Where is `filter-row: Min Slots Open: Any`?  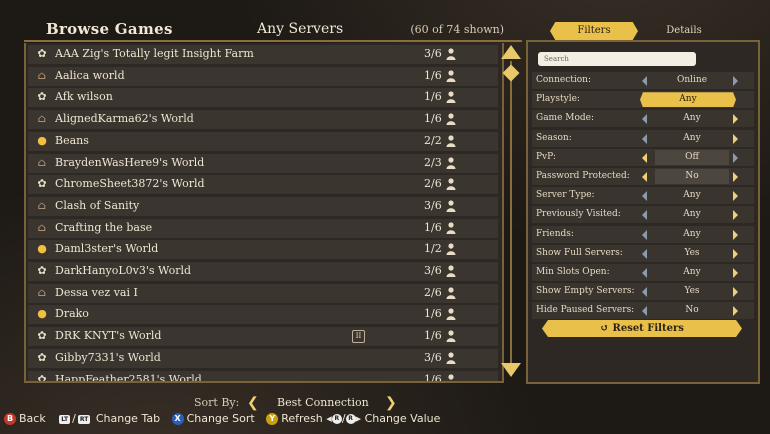
filter-row: Min Slots Open: Any is located at coordinates (643, 272).